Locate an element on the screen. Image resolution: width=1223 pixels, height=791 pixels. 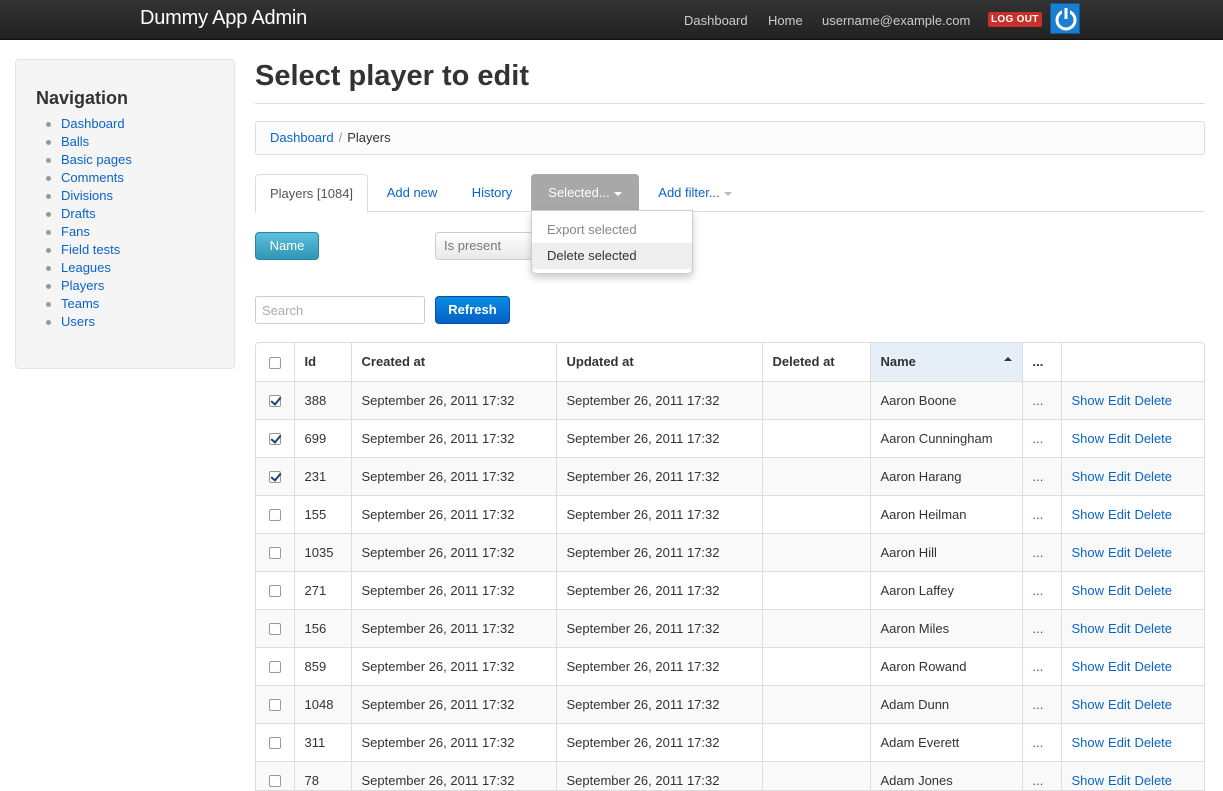
sidebar-item-balls: Balls is located at coordinates (88, 142).